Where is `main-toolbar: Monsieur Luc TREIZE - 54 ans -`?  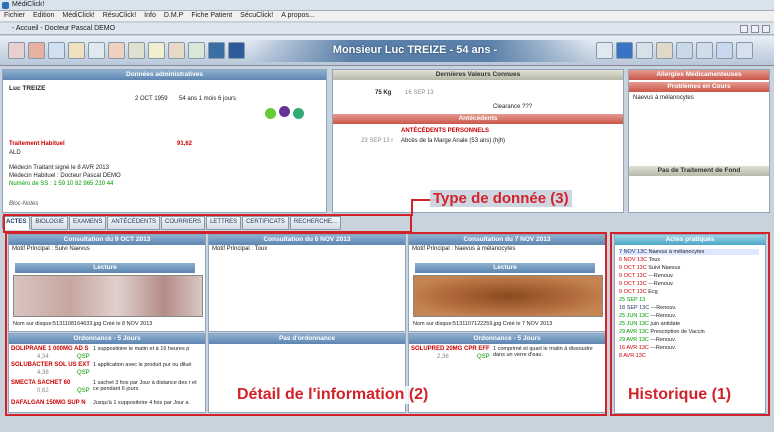 main-toolbar: Monsieur Luc TREIZE - 54 ans - is located at coordinates (387, 51).